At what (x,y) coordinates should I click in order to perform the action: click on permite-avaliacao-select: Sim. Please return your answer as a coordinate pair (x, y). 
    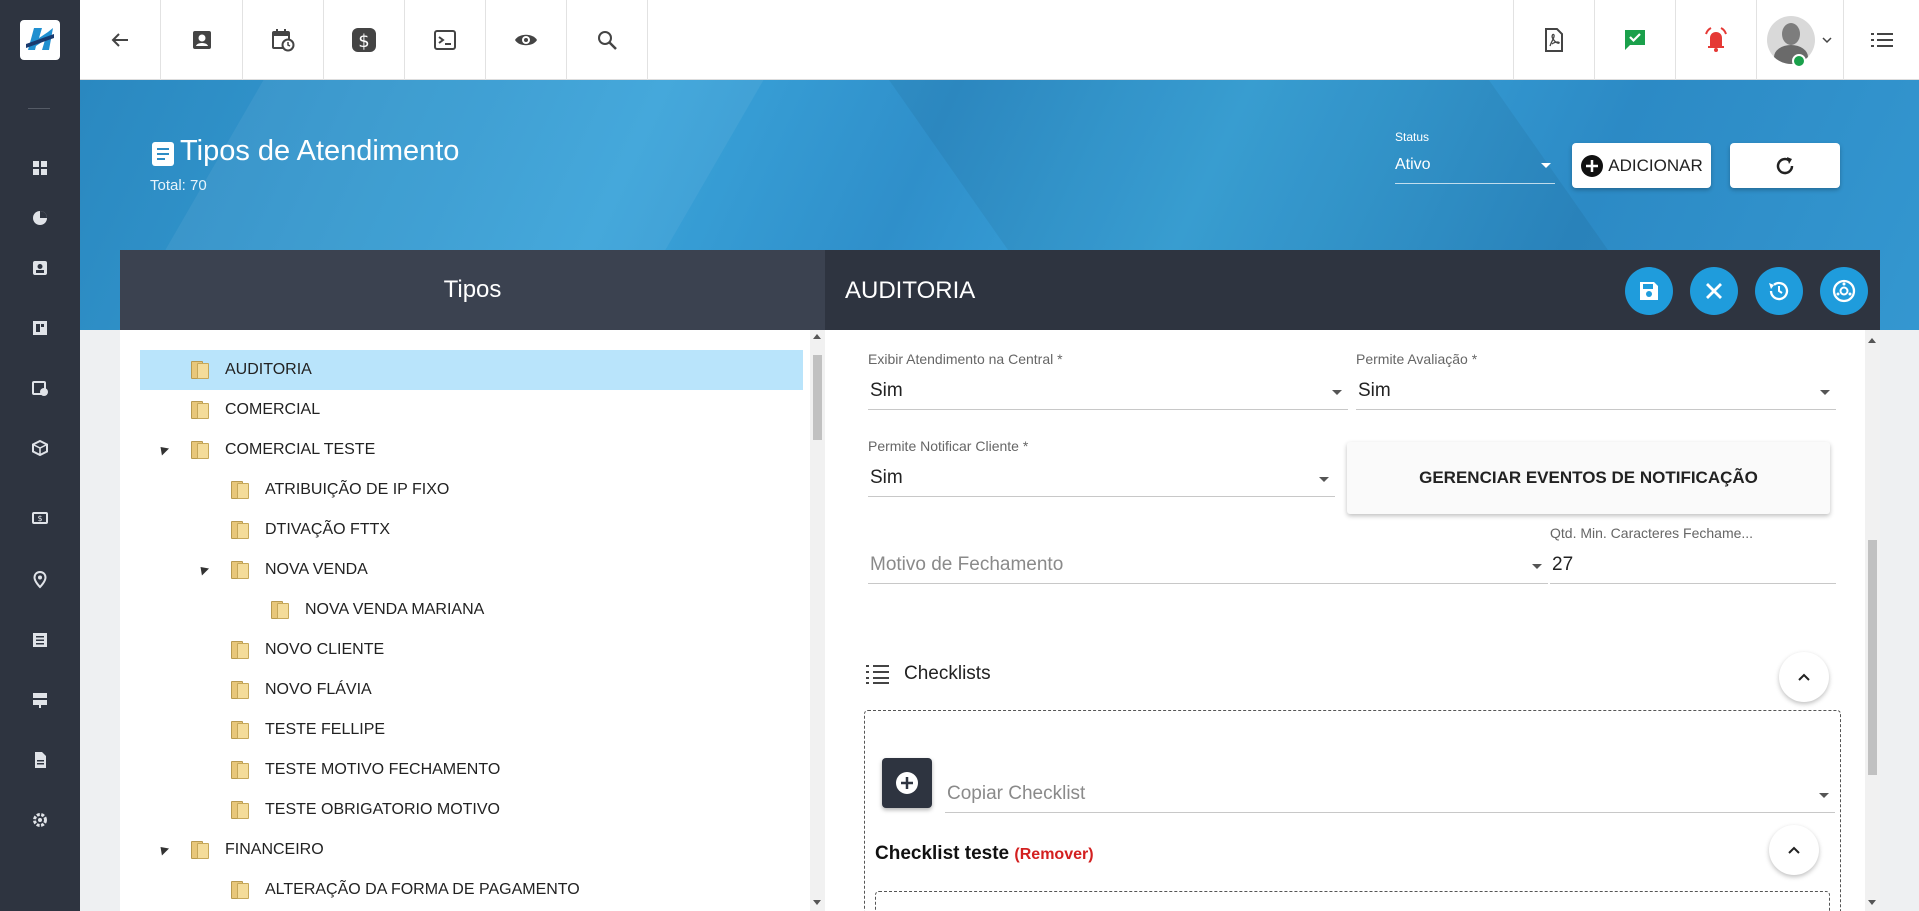
    Looking at the image, I should click on (1596, 392).